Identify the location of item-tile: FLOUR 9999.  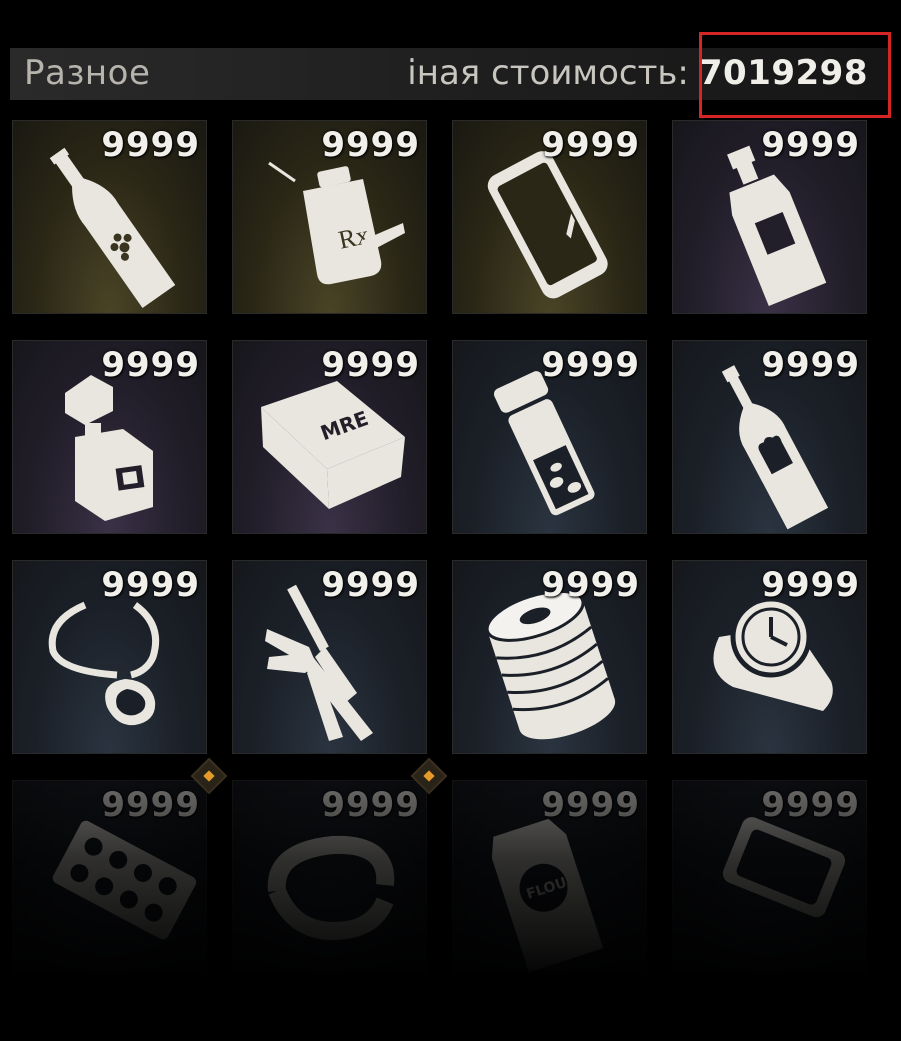
(549, 877).